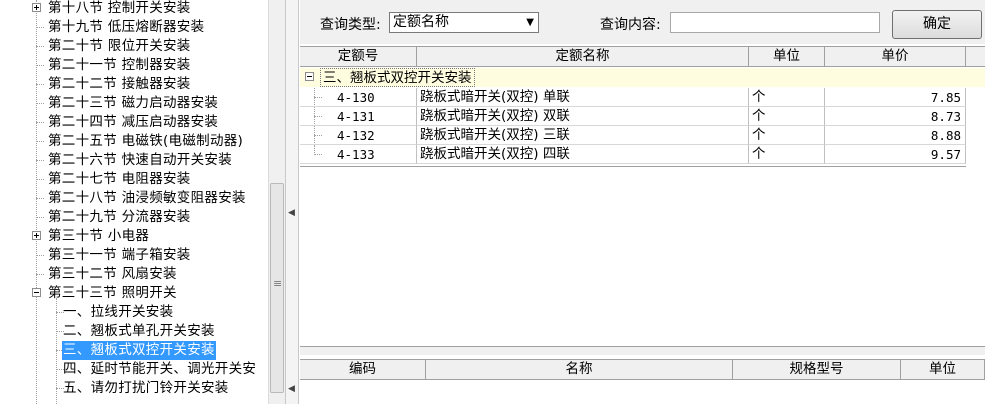  I want to click on tree-item-label: 第三十一节 端子箱安装, so click(119, 255).